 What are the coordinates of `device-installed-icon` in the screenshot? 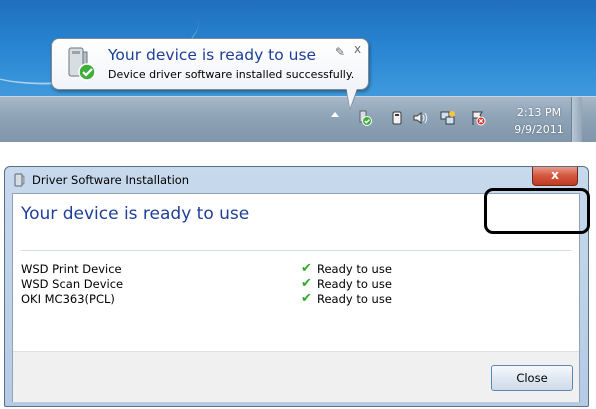 It's located at (82, 64).